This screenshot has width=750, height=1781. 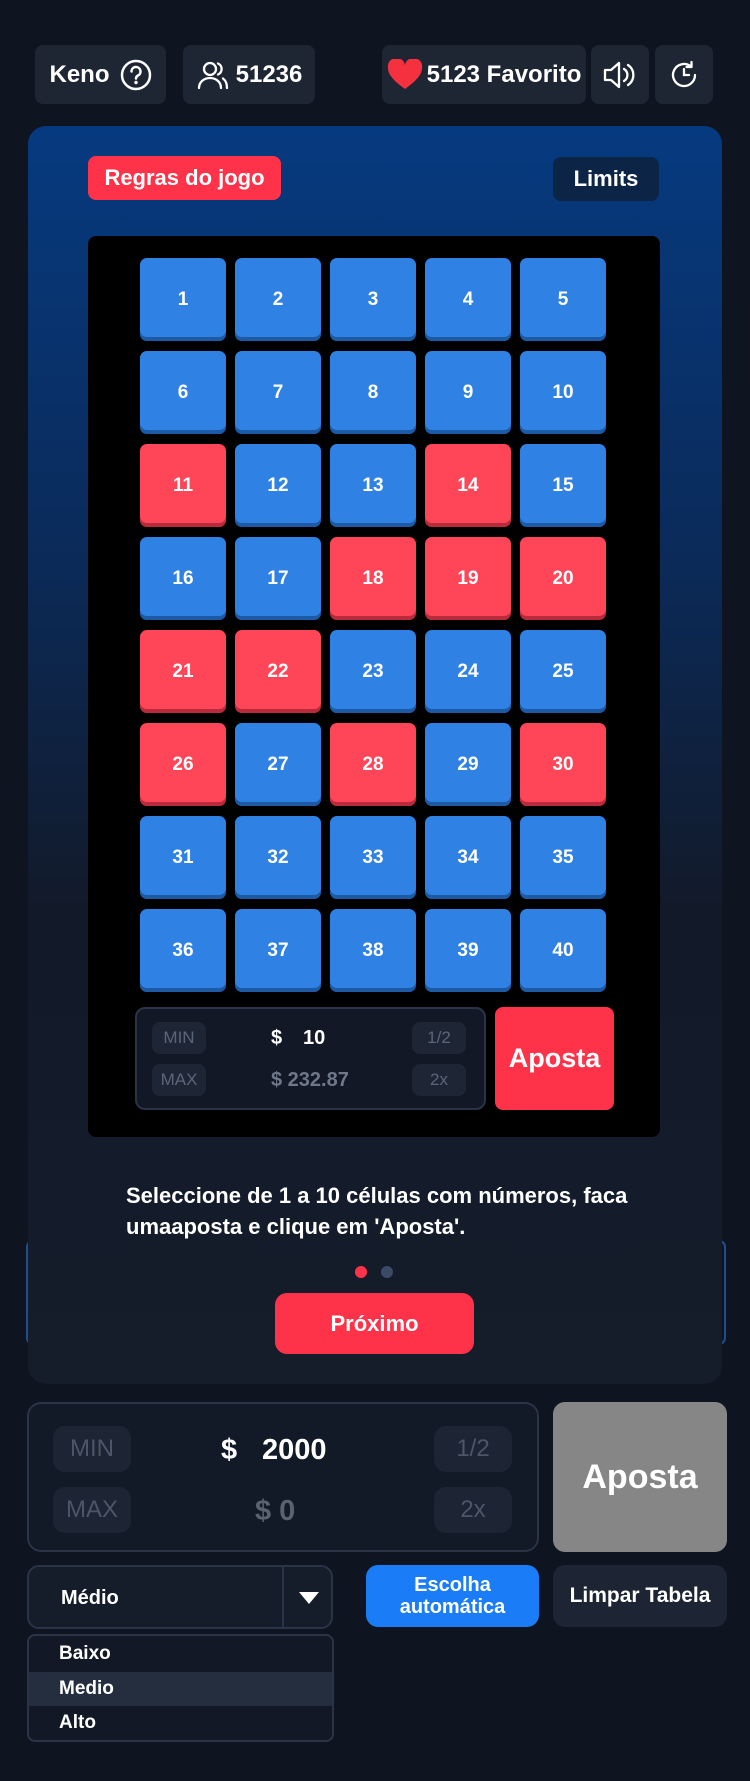 I want to click on number-cell: 12, so click(x=278, y=485).